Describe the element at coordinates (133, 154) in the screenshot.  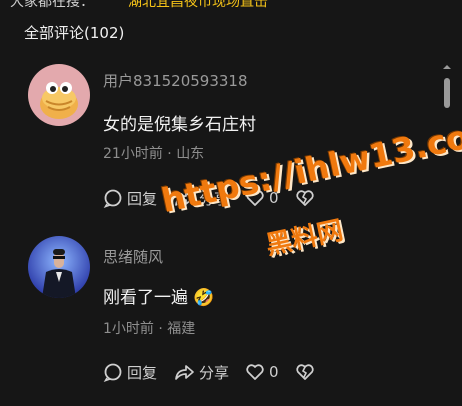
I see `comment-time: 21小时前` at that location.